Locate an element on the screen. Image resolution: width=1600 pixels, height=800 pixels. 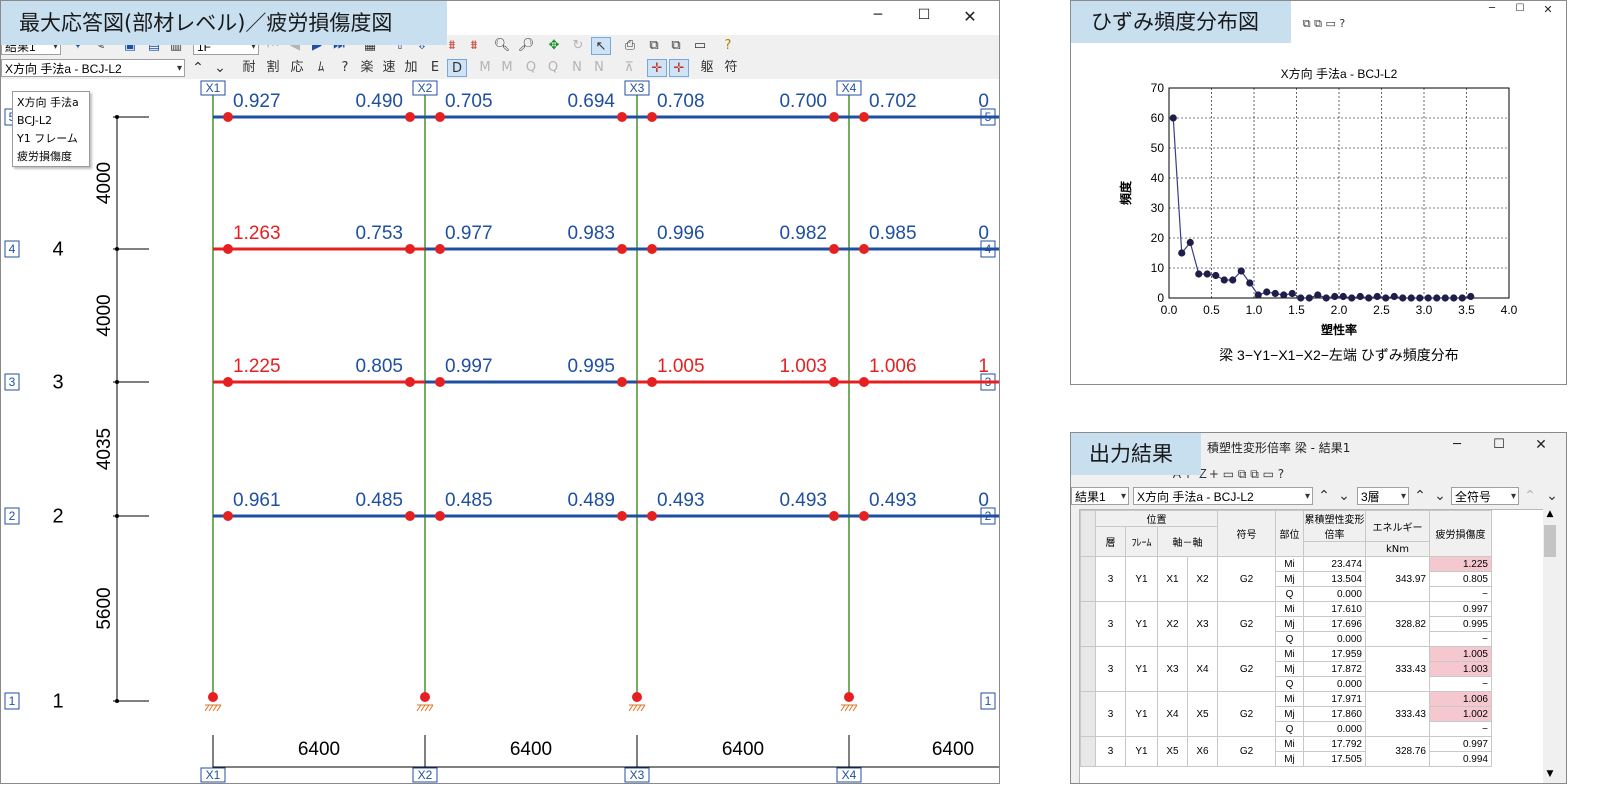
story-height-label: 4000 is located at coordinates (104, 183).